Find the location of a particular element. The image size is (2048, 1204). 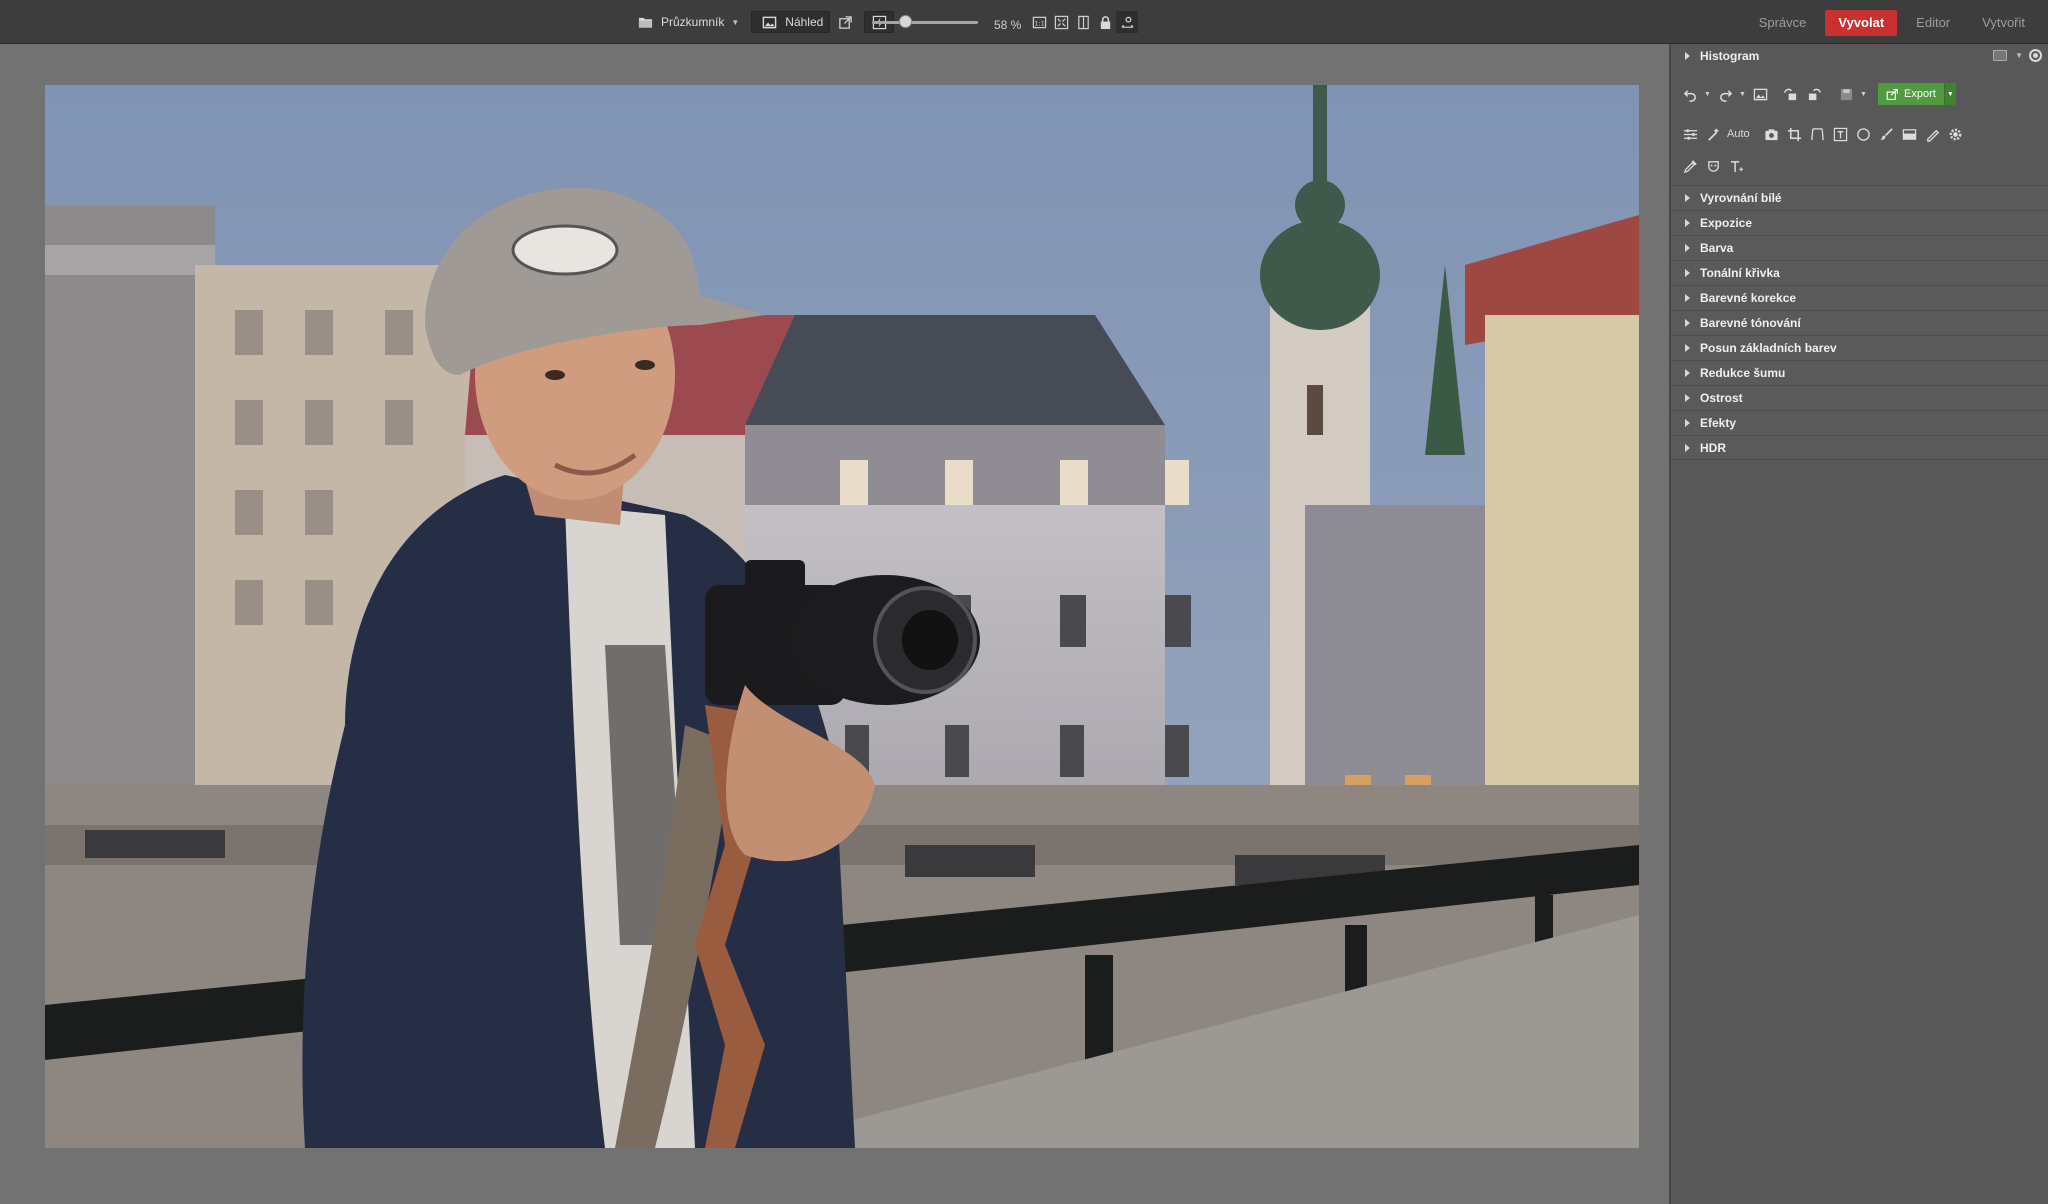

svg-text: 1:1 is located at coordinates (1039, 23).